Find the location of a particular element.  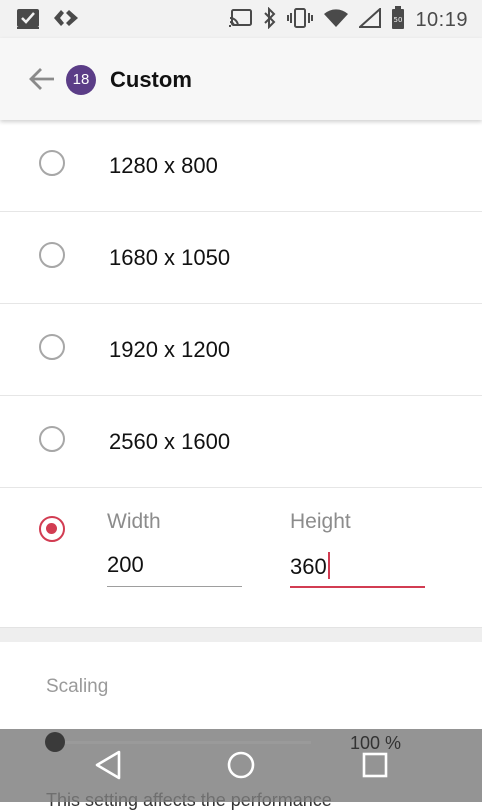

vibrate-icon is located at coordinates (300, 20).